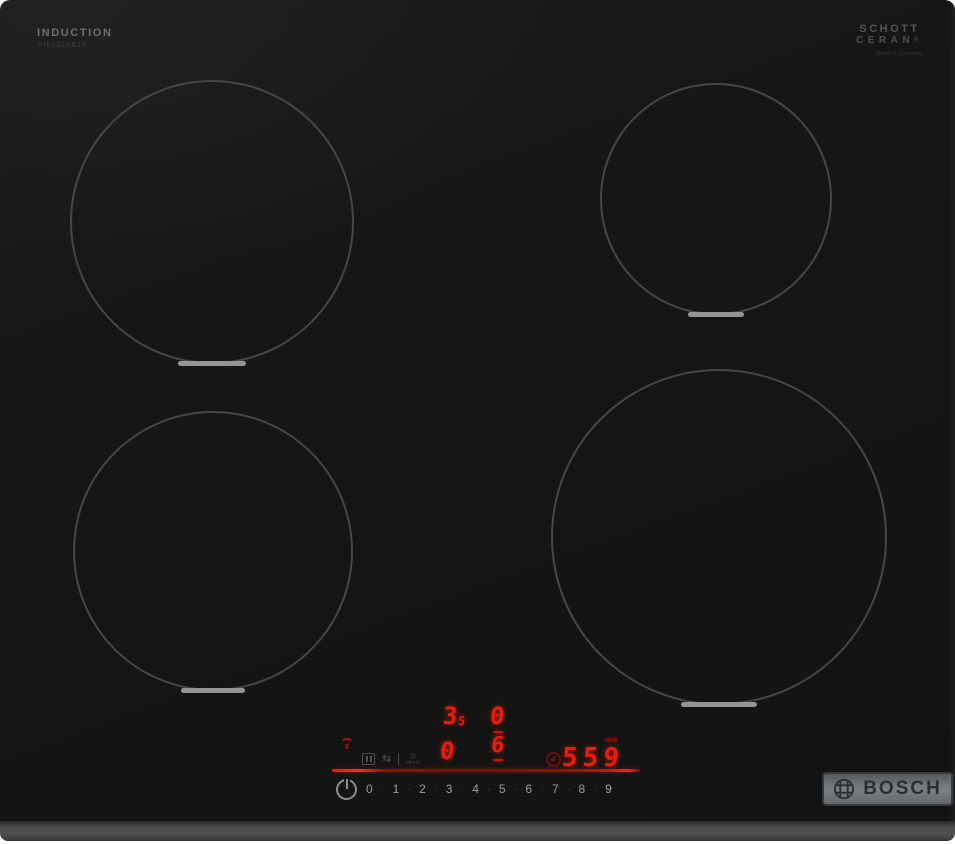 This screenshot has height=844, width=955. Describe the element at coordinates (477, 831) in the screenshot. I see `cooktop-front-edge` at that location.